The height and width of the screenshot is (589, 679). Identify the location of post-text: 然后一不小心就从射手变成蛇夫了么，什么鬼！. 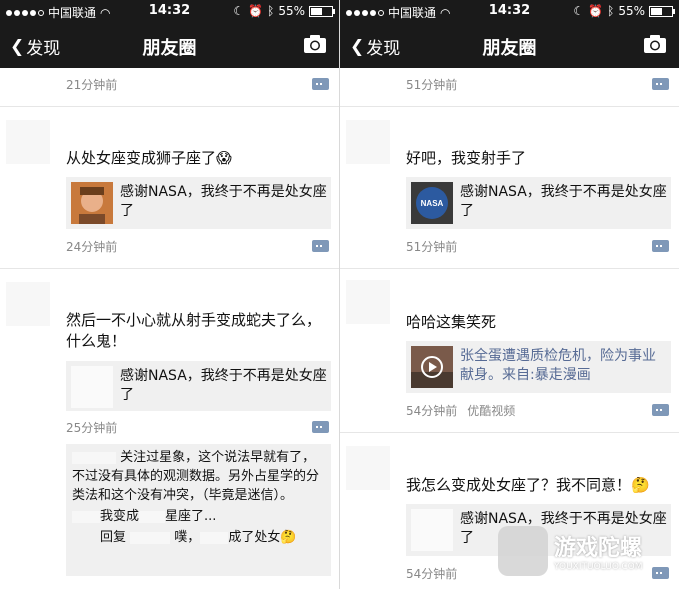
(194, 330).